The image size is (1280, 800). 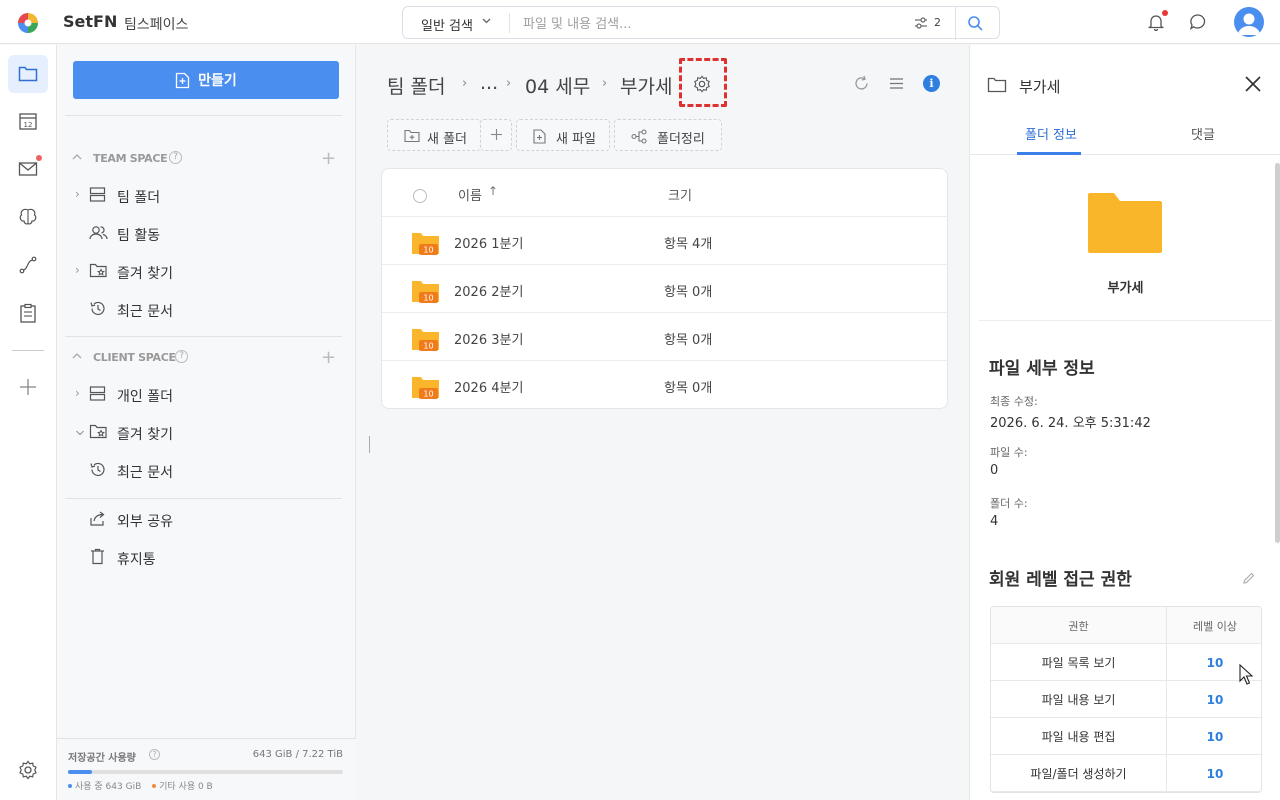 What do you see at coordinates (681, 139) in the screenshot?
I see `organize-label: 폴더정리` at bounding box center [681, 139].